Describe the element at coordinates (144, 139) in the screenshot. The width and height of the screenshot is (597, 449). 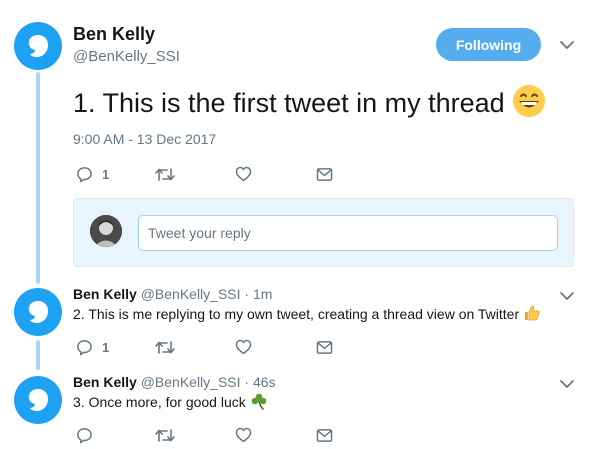
I see `tweet-timestamp: 9:00 AM - 13 Dec 2017` at that location.